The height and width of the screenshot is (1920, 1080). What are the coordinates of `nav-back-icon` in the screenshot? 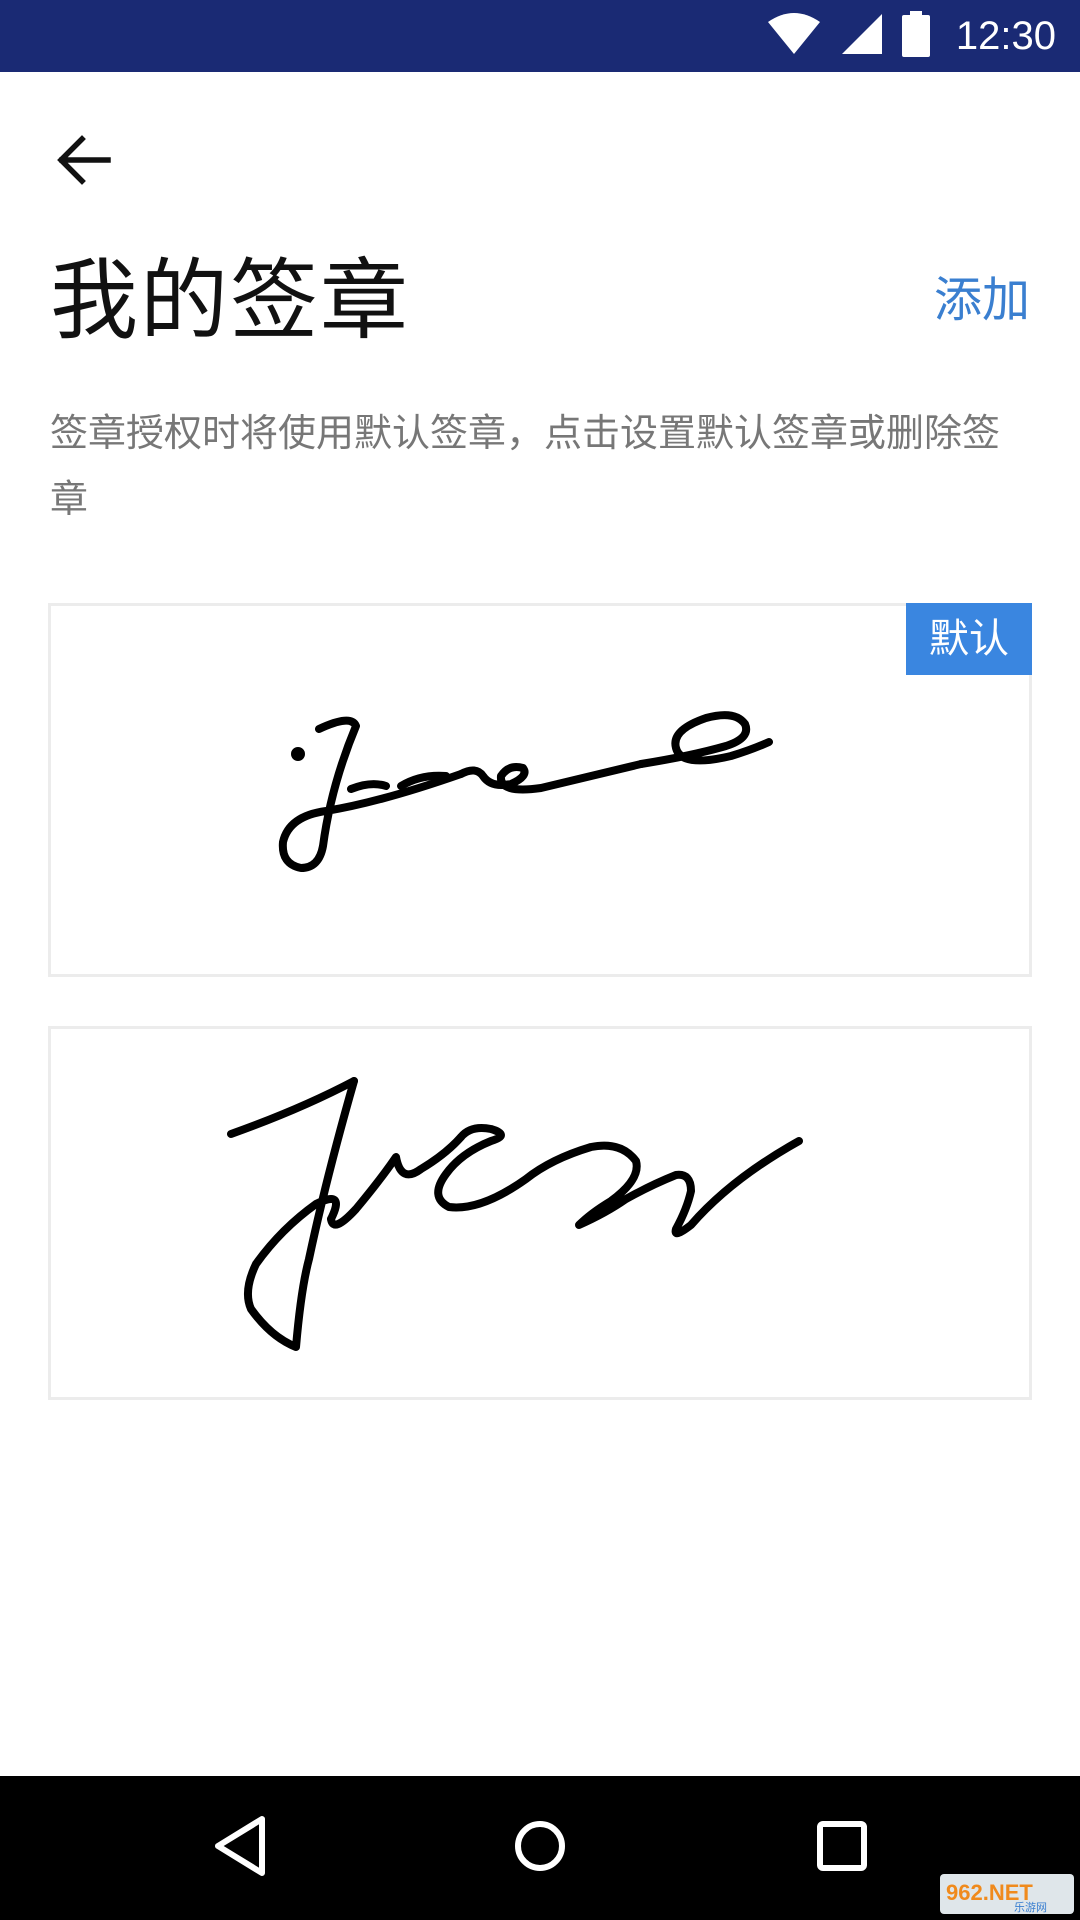 It's located at (240, 1848).